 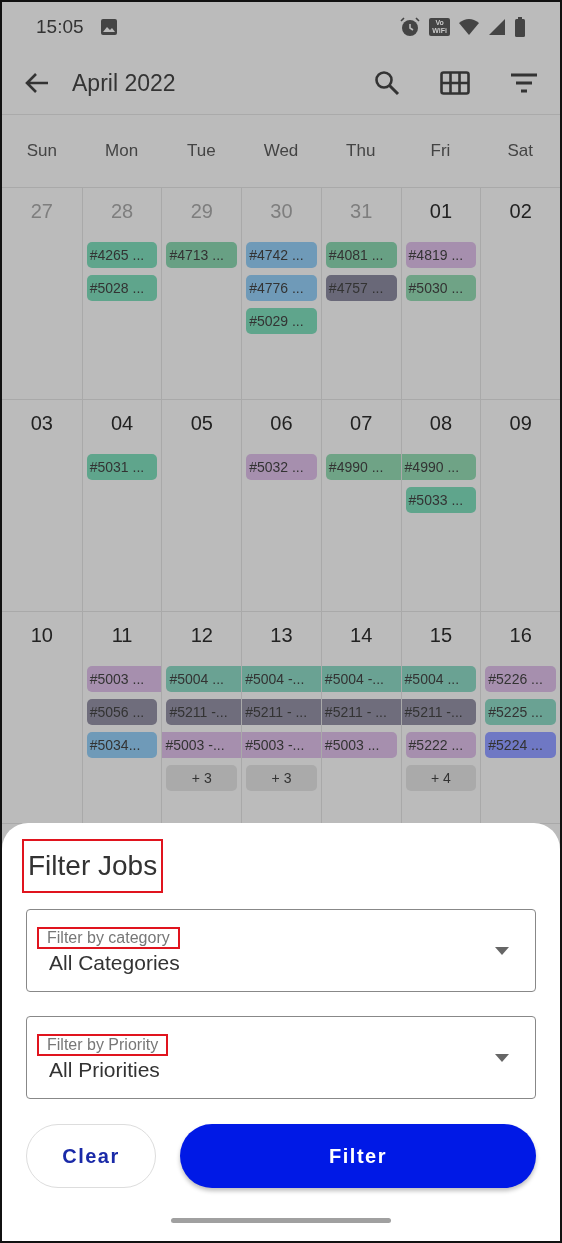 I want to click on battery-icon, so click(x=520, y=27).